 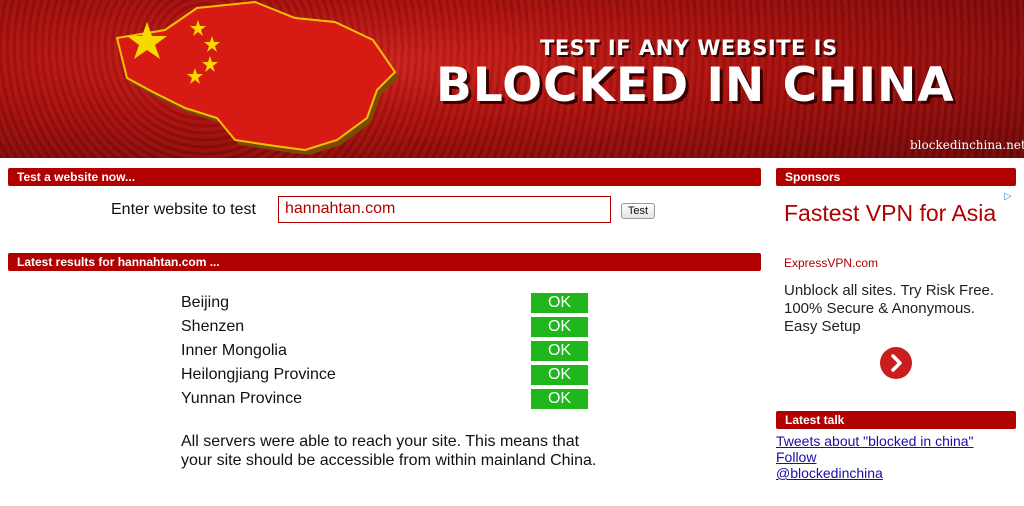 What do you see at coordinates (695, 85) in the screenshot?
I see `banner-title: BLOCKED IN CHINA` at bounding box center [695, 85].